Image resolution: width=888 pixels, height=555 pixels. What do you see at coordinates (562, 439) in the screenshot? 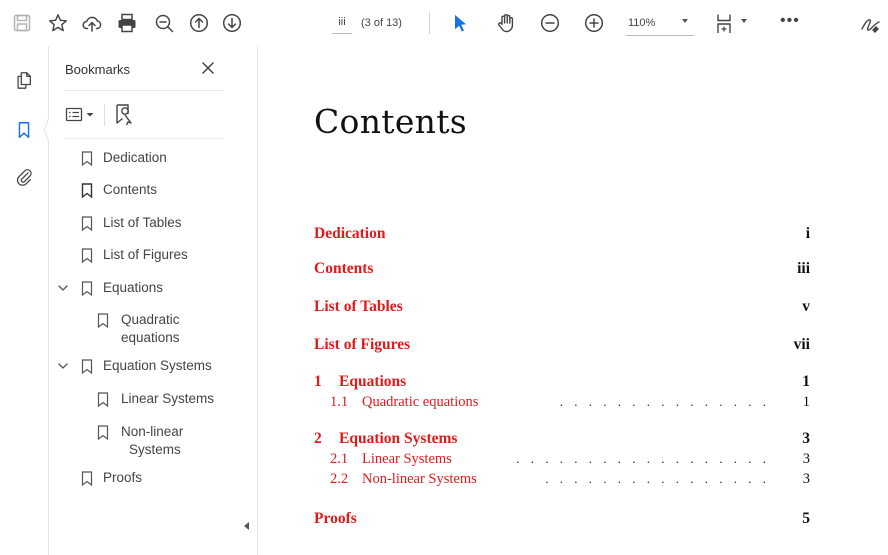
I see `toc-entry-equation-systems: 2 Equation Systems 3` at bounding box center [562, 439].